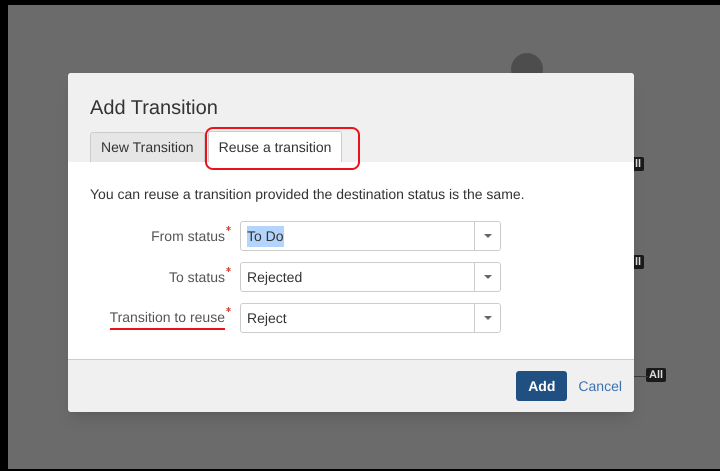 This screenshot has width=720, height=471. What do you see at coordinates (196, 277) in the screenshot?
I see `field-label: To status` at bounding box center [196, 277].